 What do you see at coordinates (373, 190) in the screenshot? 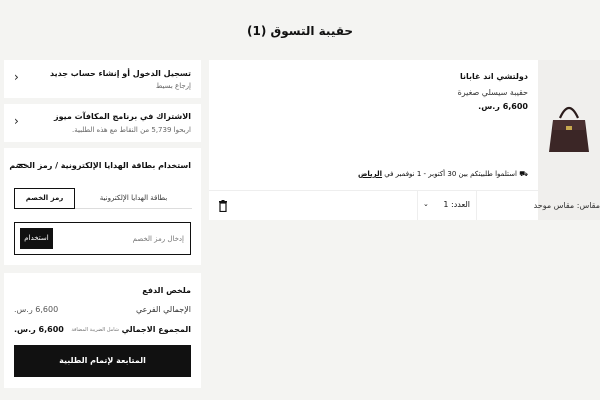
I see `product-divider` at bounding box center [373, 190].